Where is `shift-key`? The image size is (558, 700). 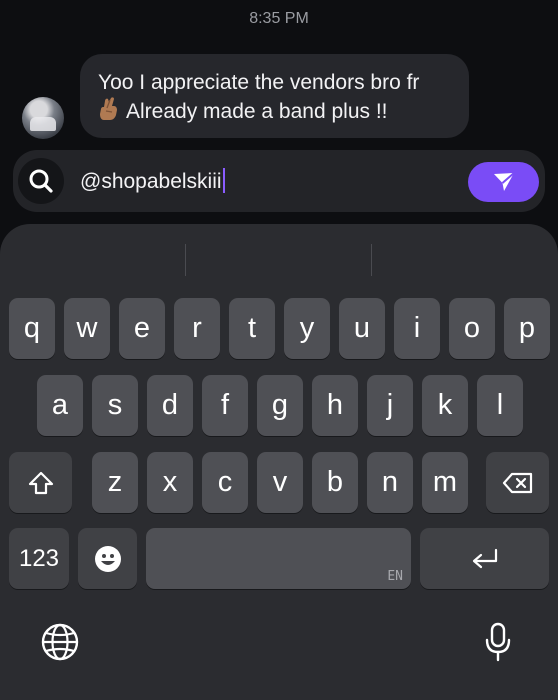 shift-key is located at coordinates (40, 482).